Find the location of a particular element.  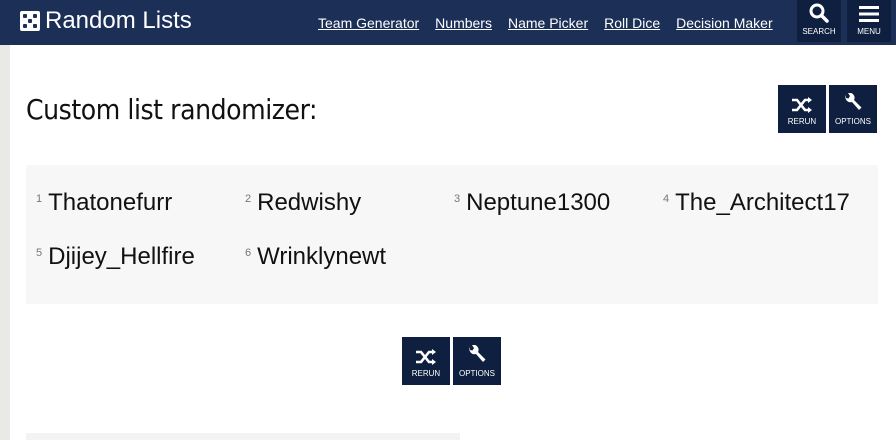

item-number: 3 is located at coordinates (457, 199).